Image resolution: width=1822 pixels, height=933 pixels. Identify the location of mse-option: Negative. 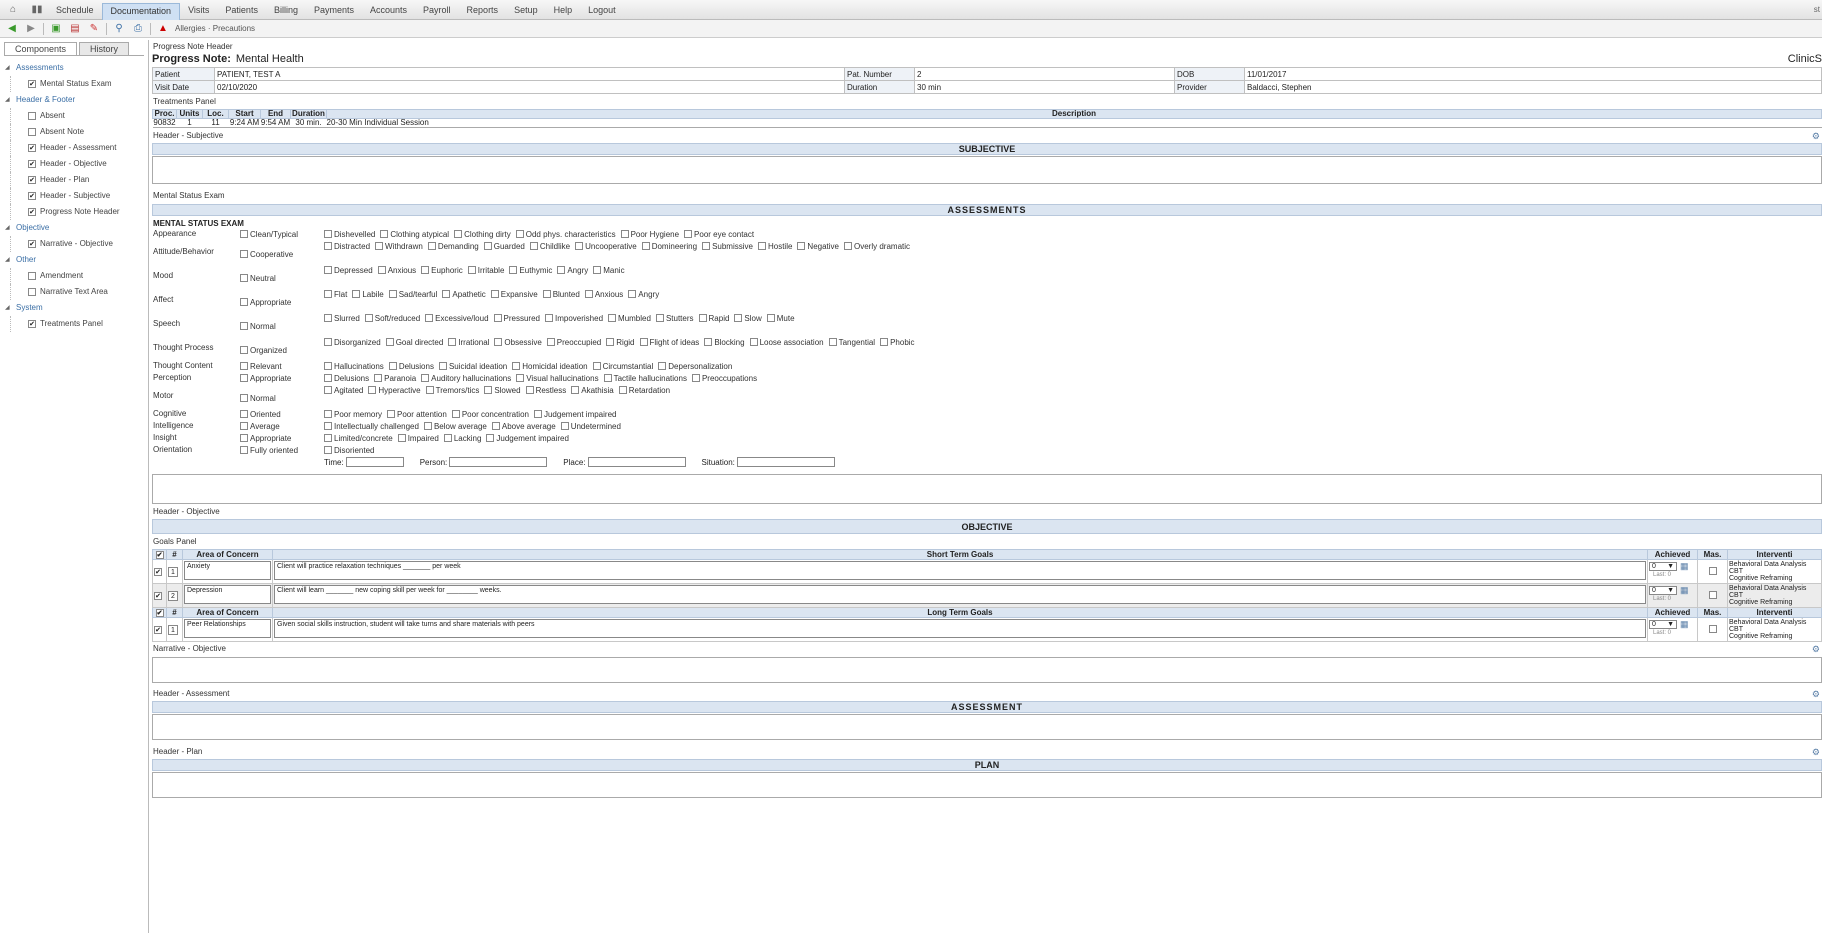
(818, 246).